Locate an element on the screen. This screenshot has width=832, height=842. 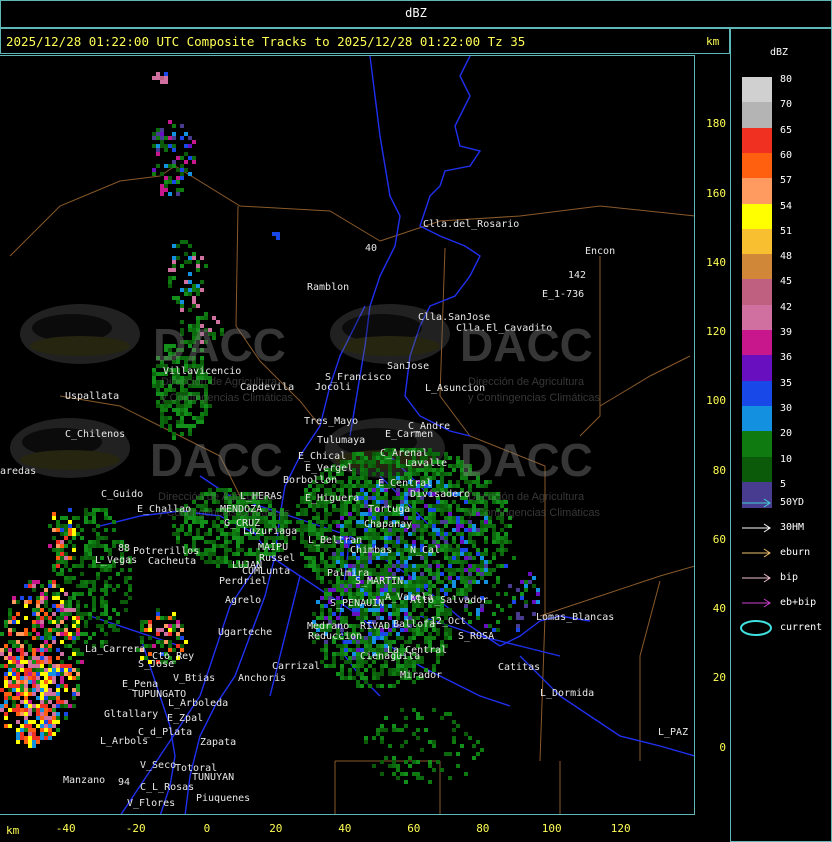
track-label: bip is located at coordinates (789, 577).